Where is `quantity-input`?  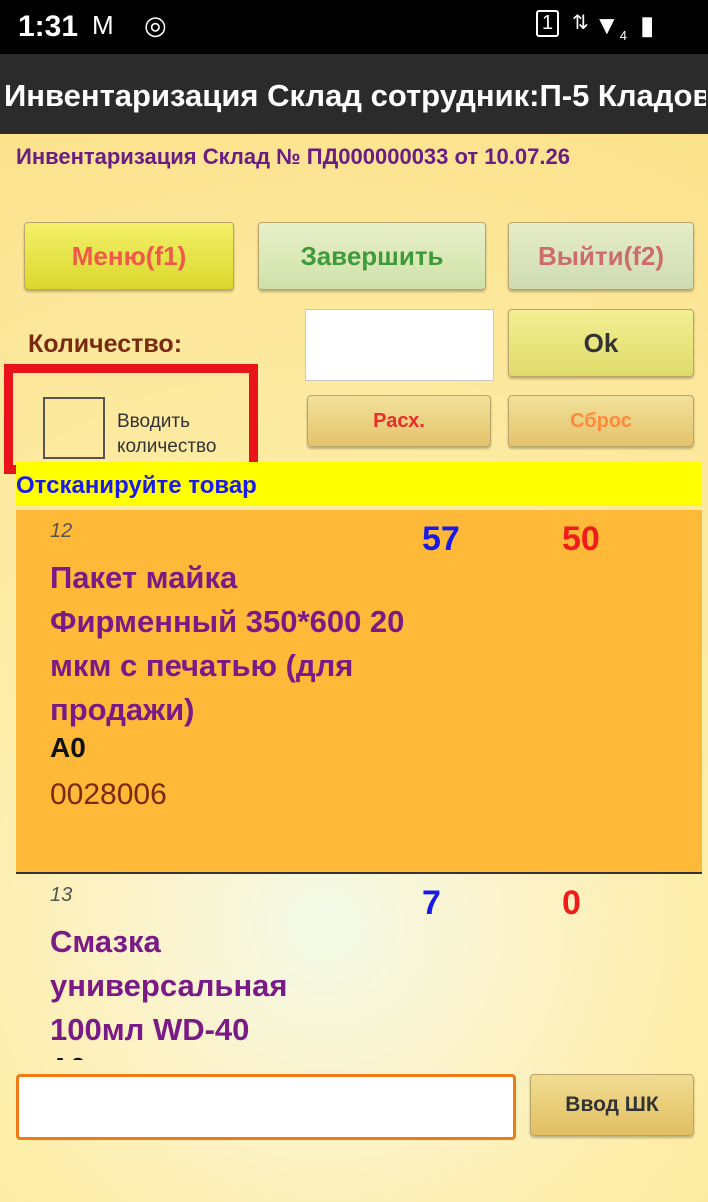
quantity-input is located at coordinates (399, 345).